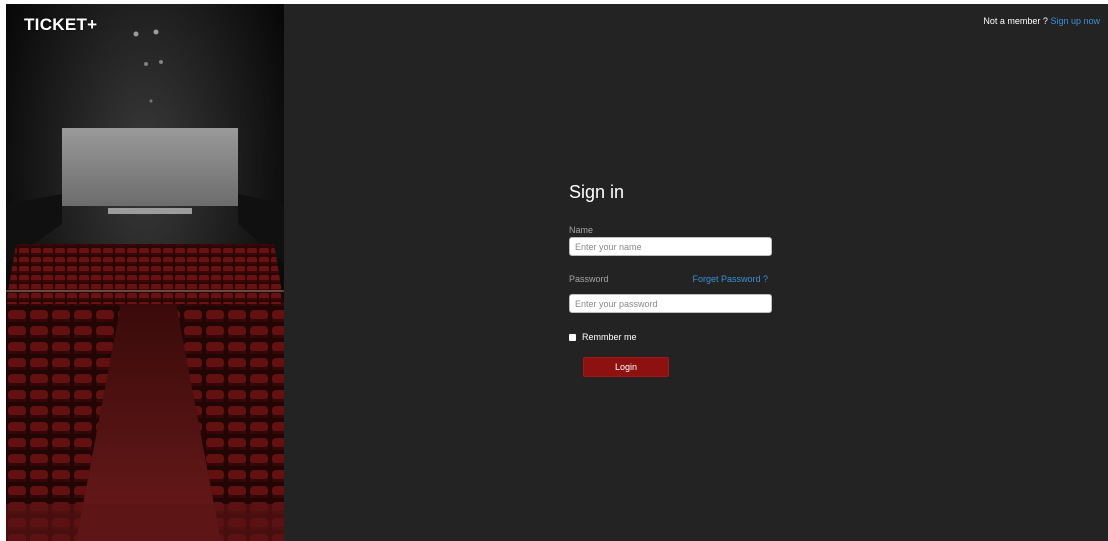 Image resolution: width=1108 pixels, height=541 pixels. What do you see at coordinates (609, 337) in the screenshot?
I see `remember-label: Remmber me` at bounding box center [609, 337].